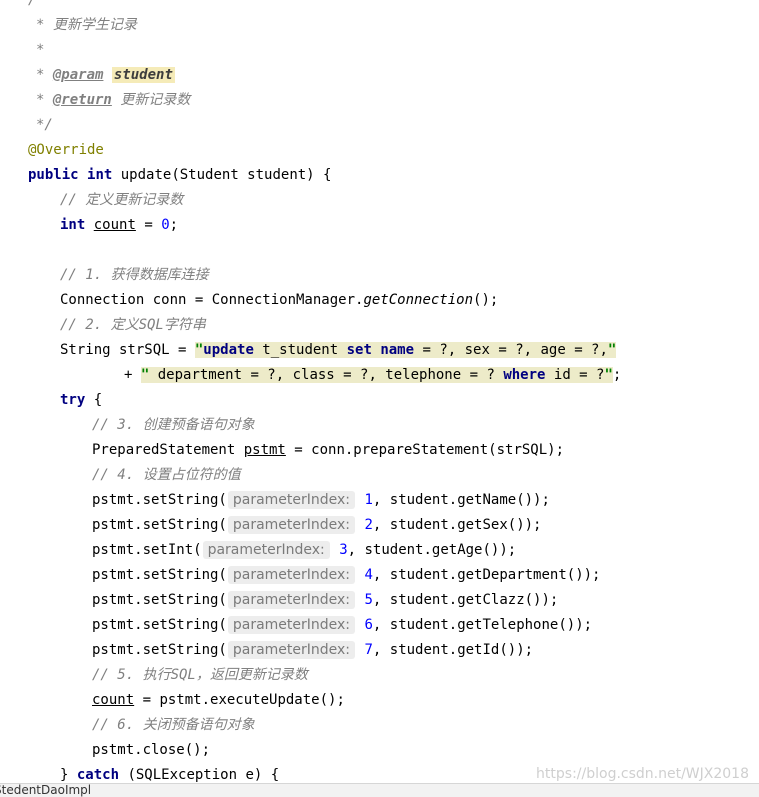 This screenshot has height=797, width=759. What do you see at coordinates (68, 775) in the screenshot?
I see `code-token: }` at bounding box center [68, 775].